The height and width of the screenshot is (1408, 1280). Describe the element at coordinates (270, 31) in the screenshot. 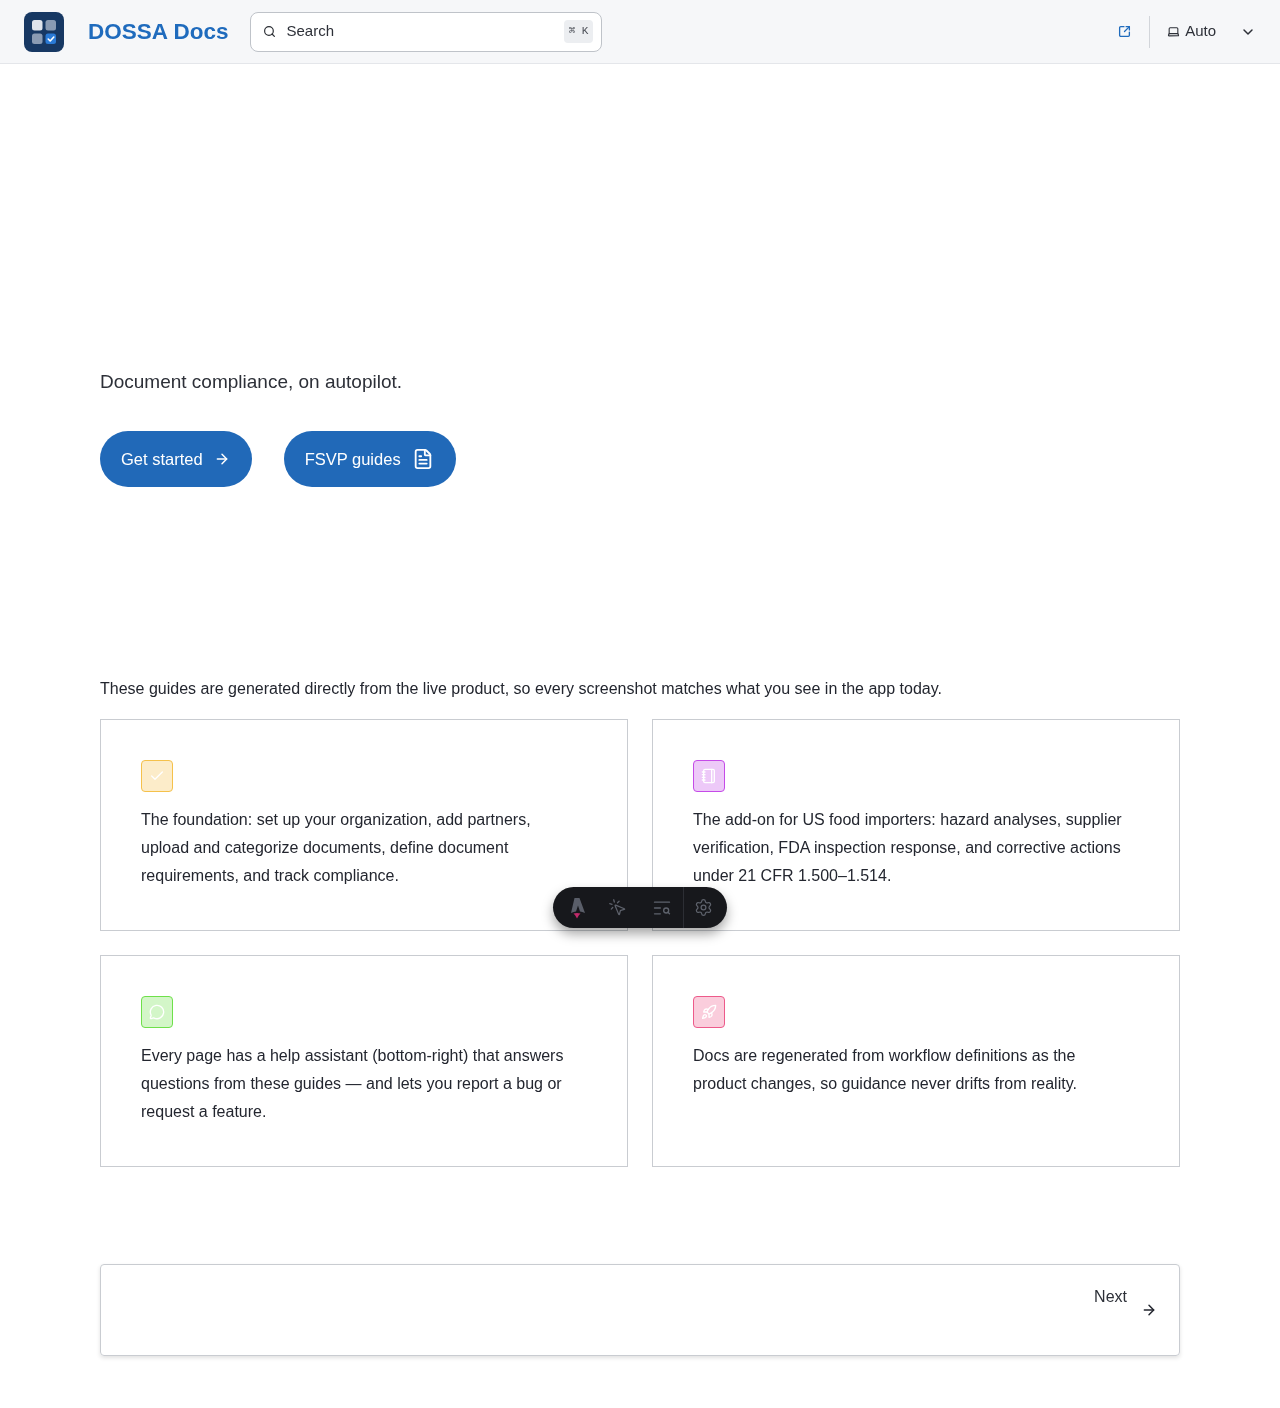

I see `search-icon` at that location.